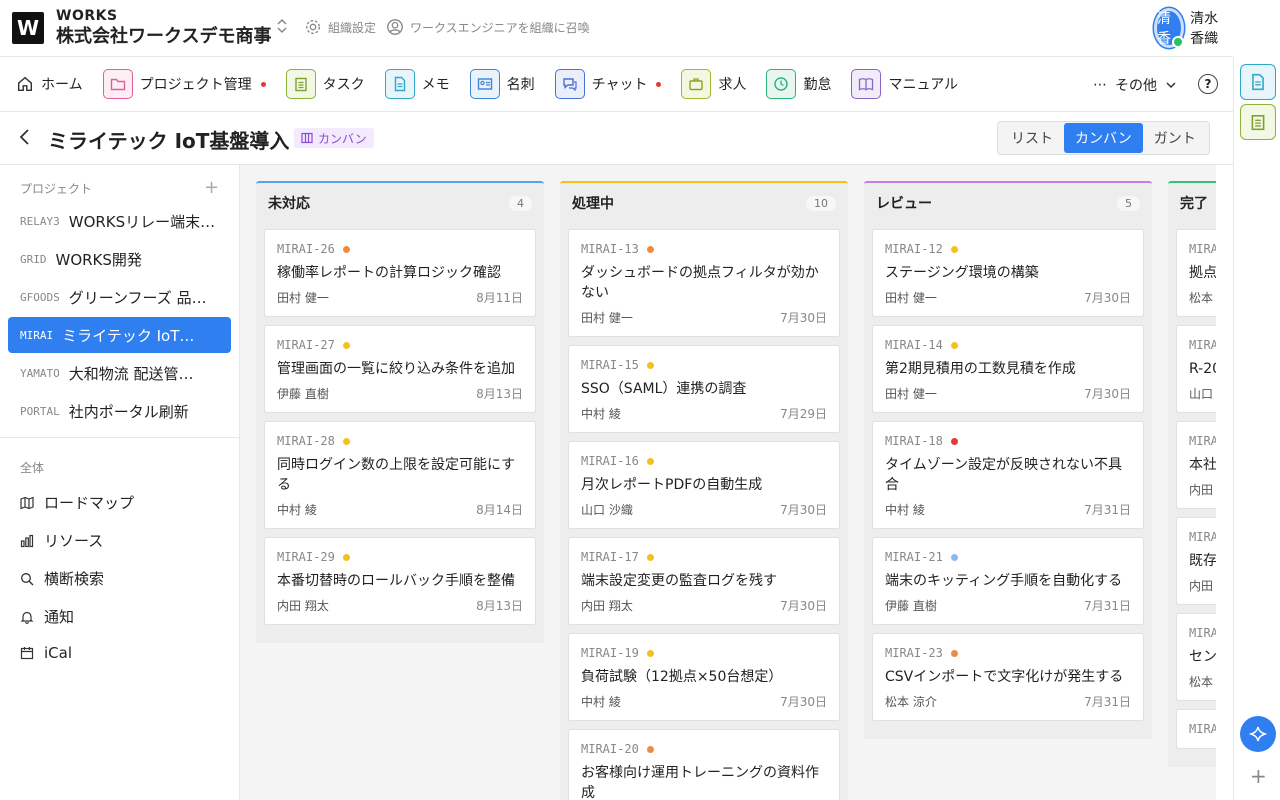 The width and height of the screenshot is (1280, 800). Describe the element at coordinates (27, 617) in the screenshot. I see `bell-icon` at that location.